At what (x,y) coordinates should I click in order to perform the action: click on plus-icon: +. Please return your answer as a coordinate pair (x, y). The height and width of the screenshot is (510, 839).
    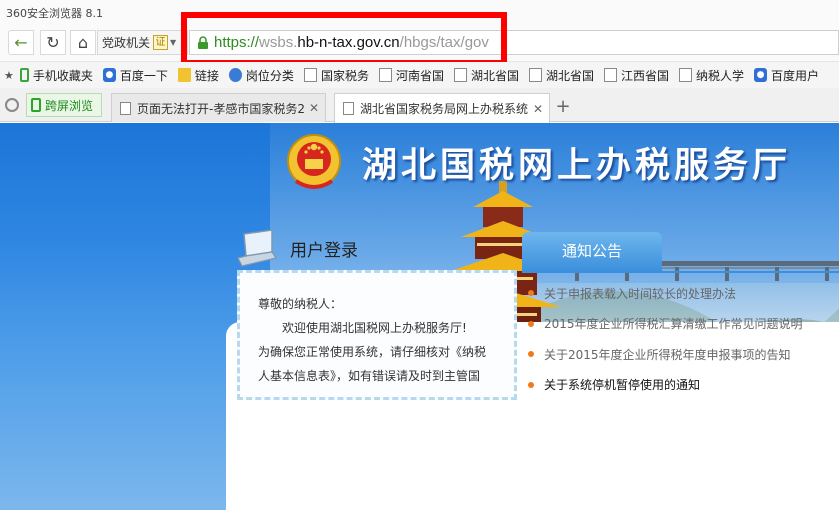
    Looking at the image, I should click on (563, 106).